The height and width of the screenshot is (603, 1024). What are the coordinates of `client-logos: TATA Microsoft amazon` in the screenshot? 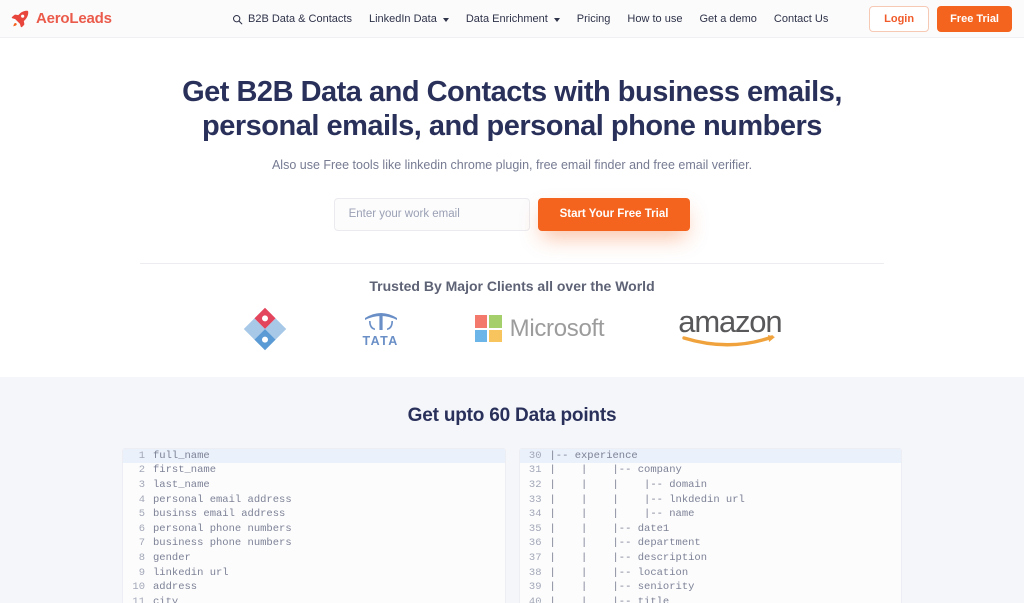 It's located at (512, 329).